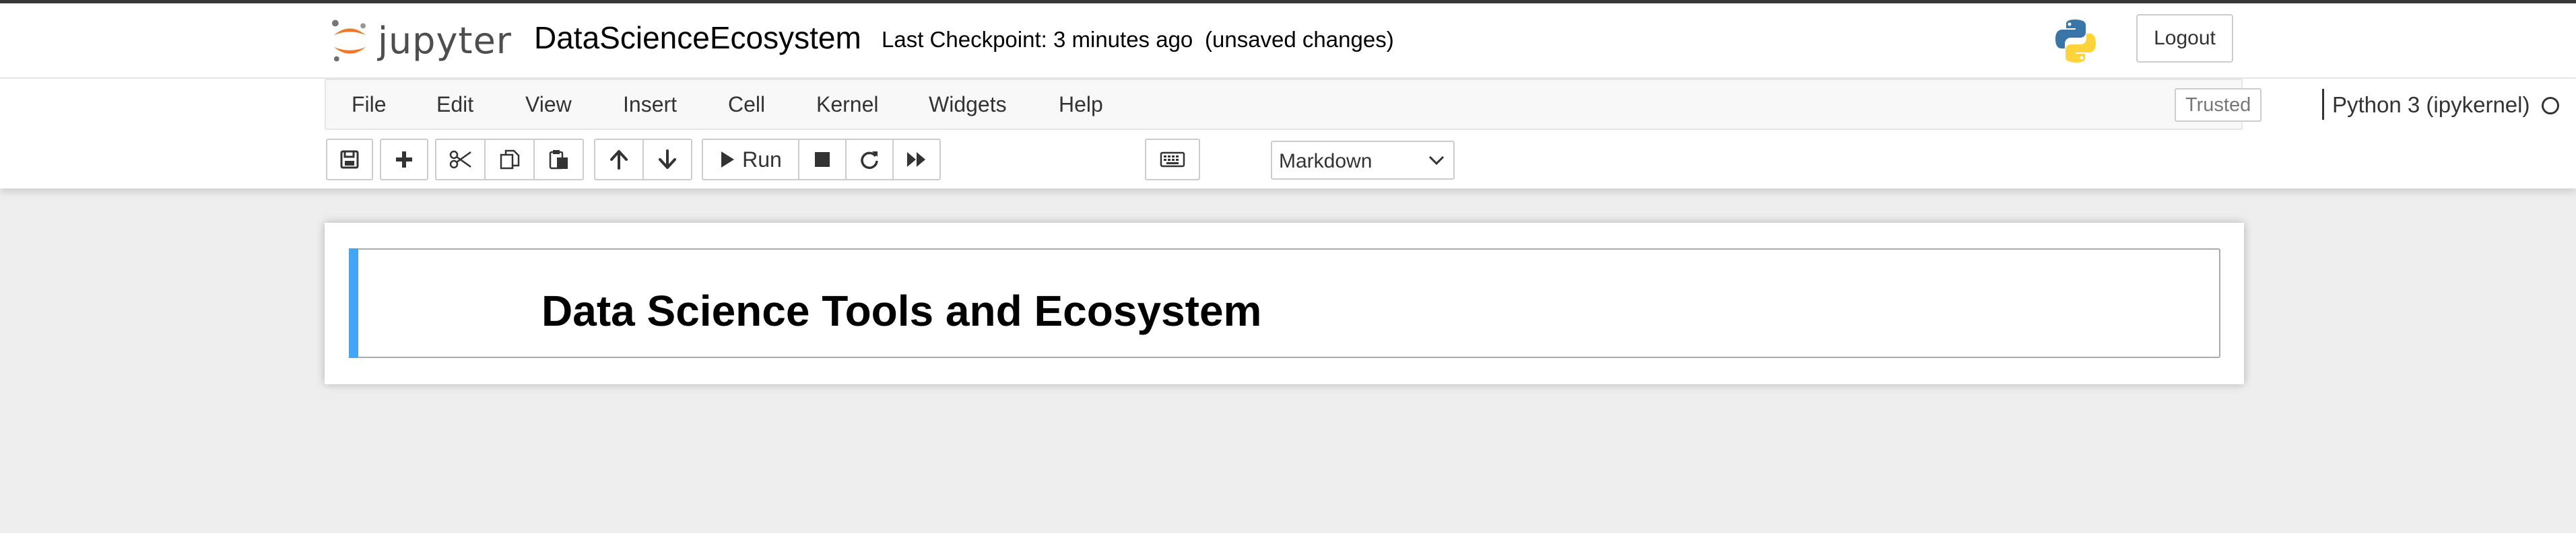 The image size is (2576, 533). I want to click on stop-icon, so click(822, 159).